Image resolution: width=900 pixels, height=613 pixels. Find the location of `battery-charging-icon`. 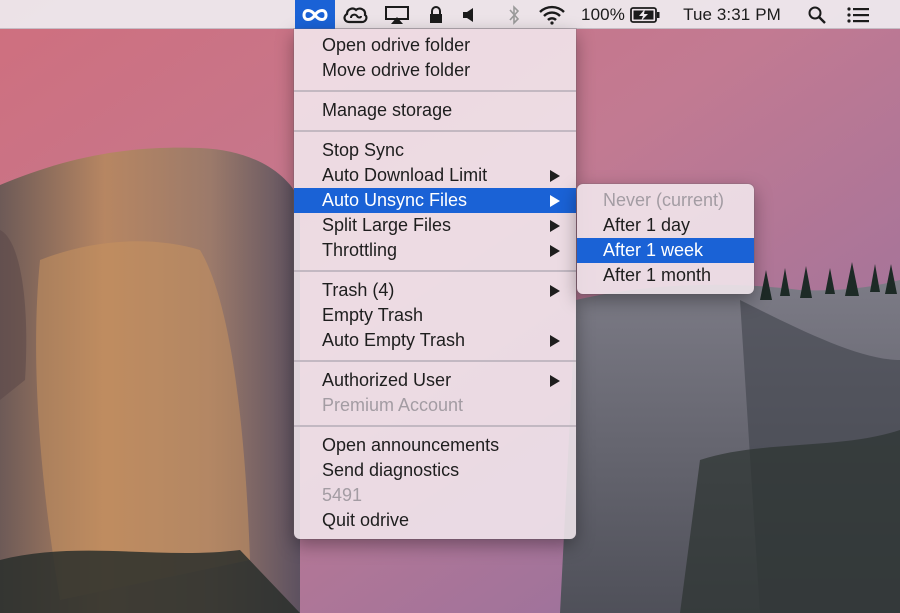

battery-charging-icon is located at coordinates (645, 14).